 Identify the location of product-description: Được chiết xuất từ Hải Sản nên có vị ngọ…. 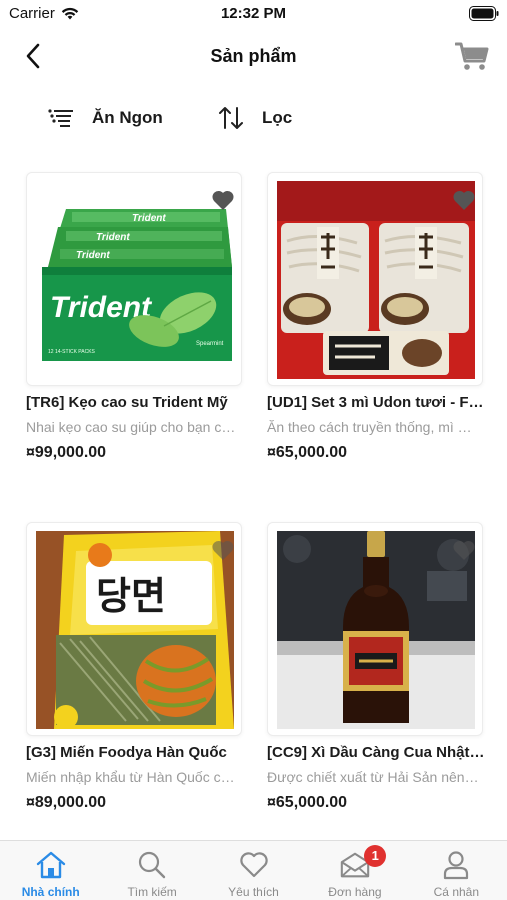
(373, 777).